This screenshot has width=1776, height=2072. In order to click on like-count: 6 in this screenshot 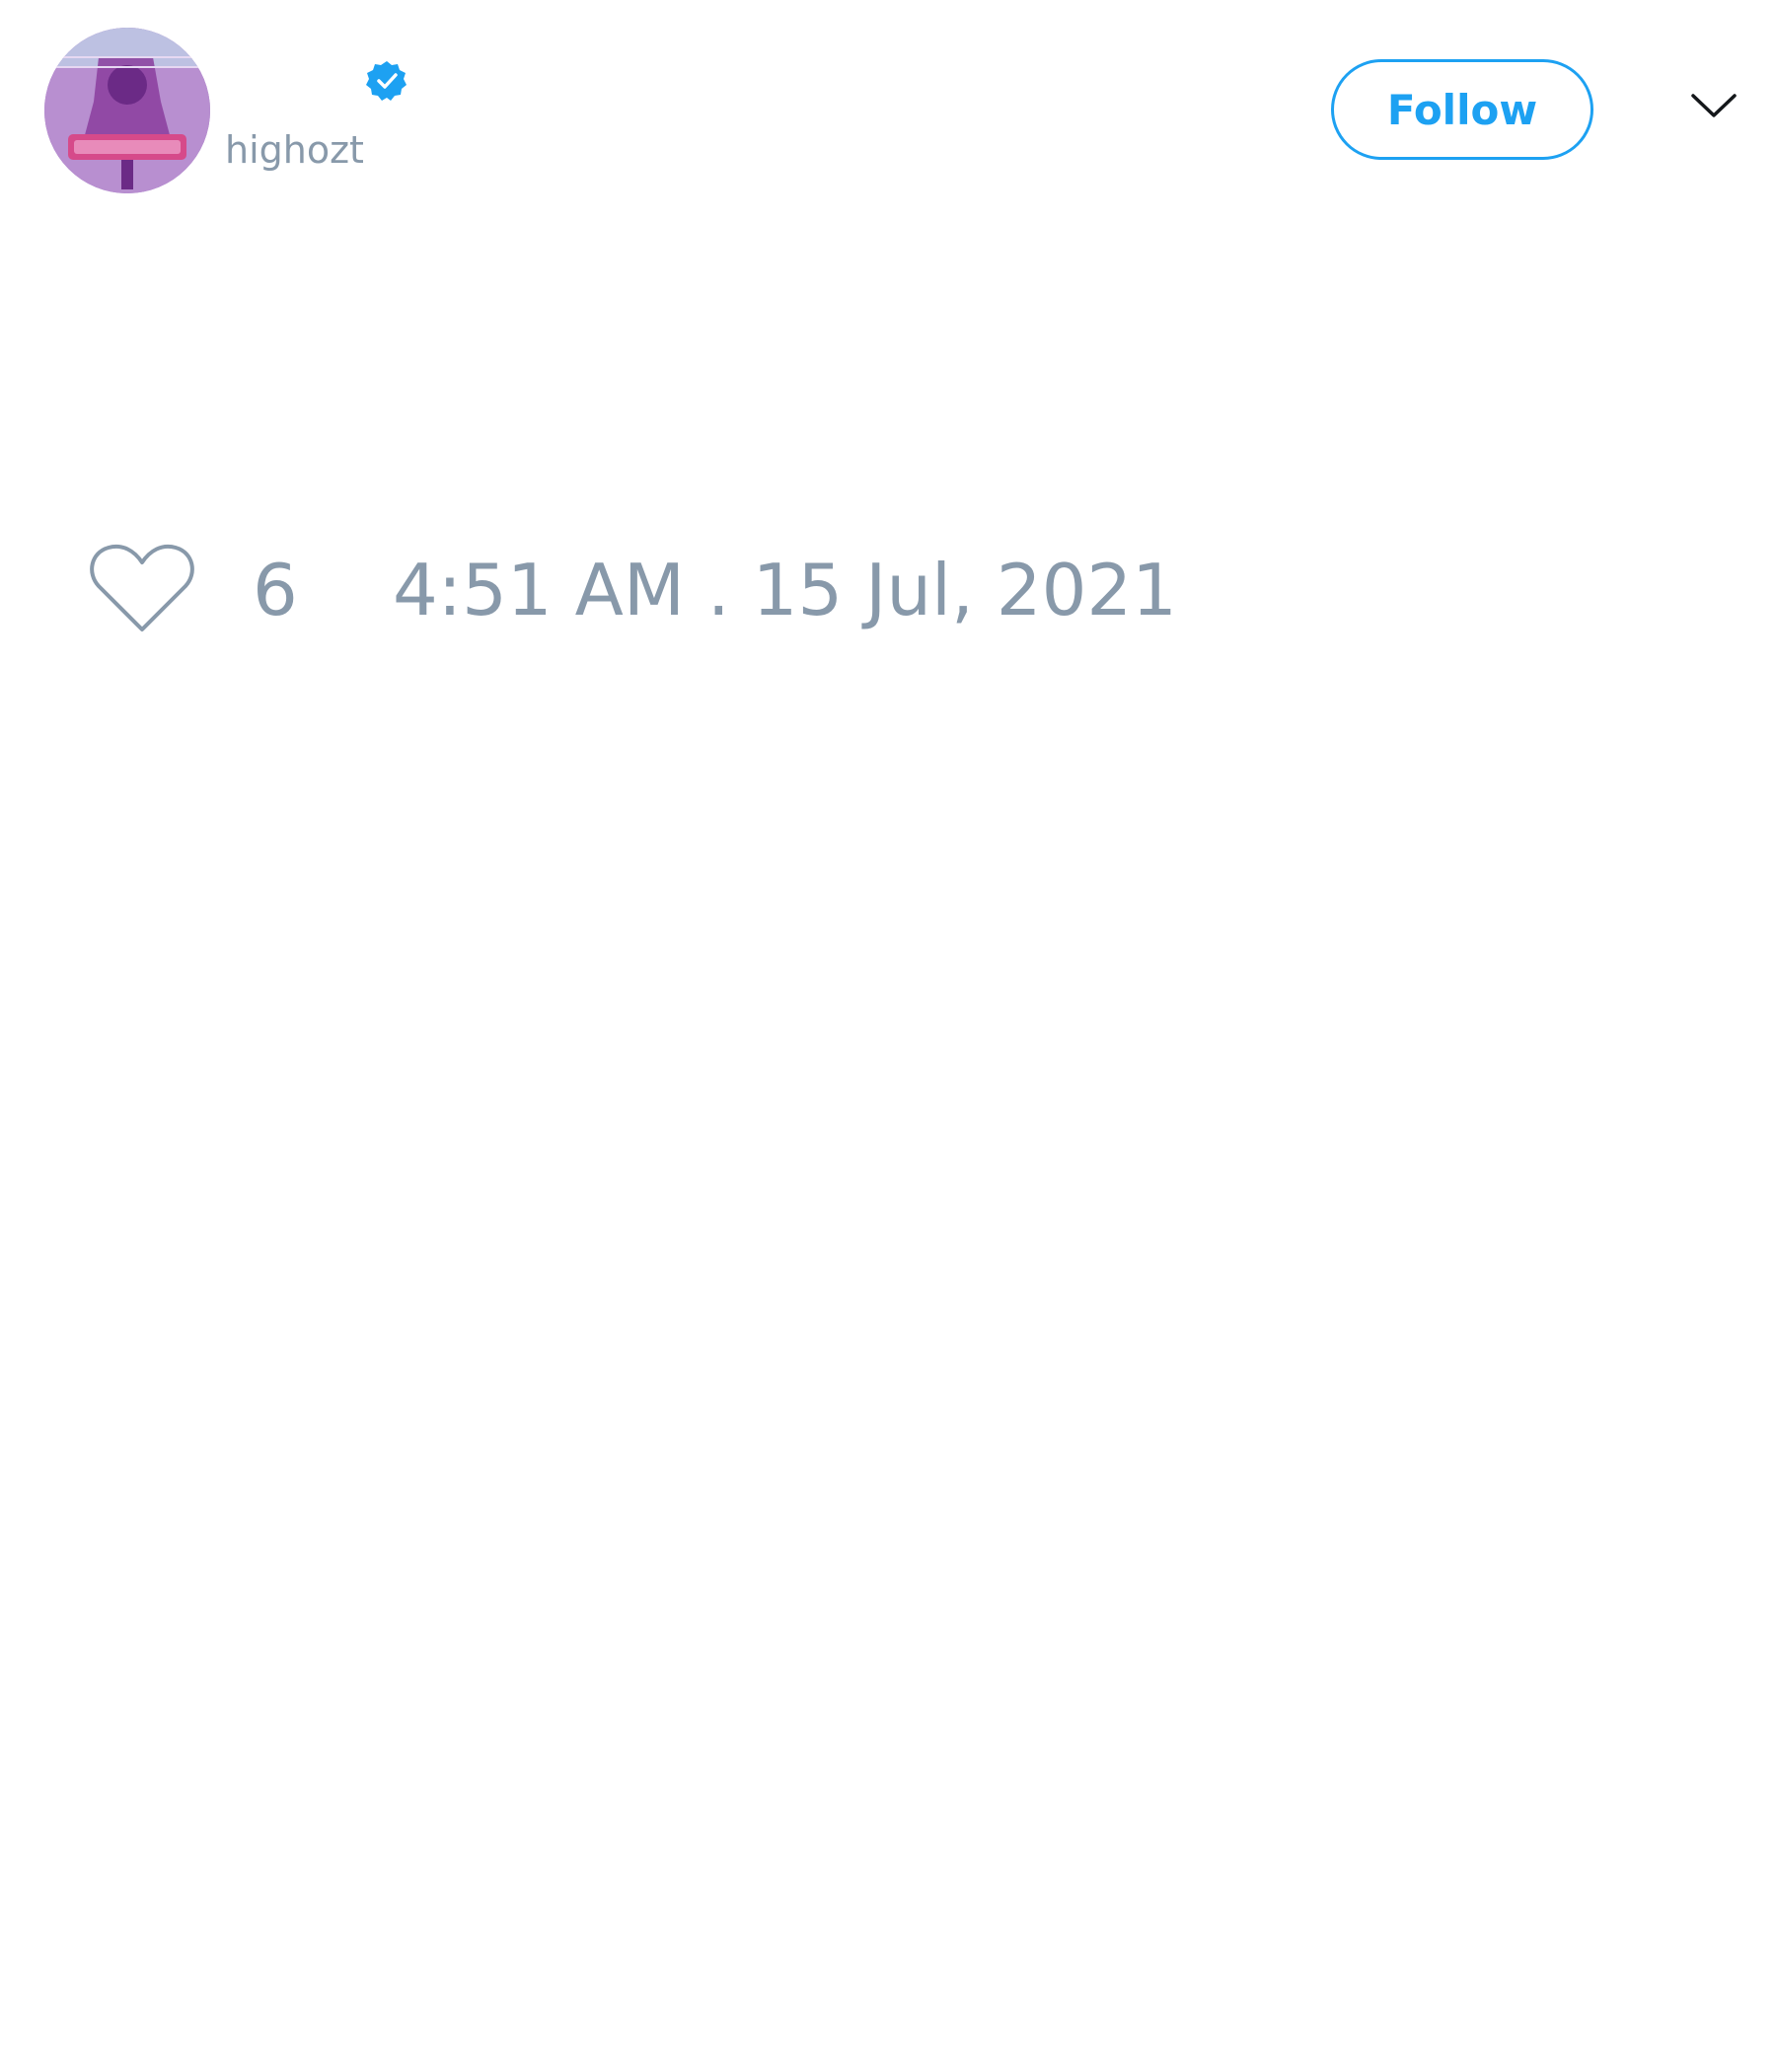, I will do `click(275, 590)`.